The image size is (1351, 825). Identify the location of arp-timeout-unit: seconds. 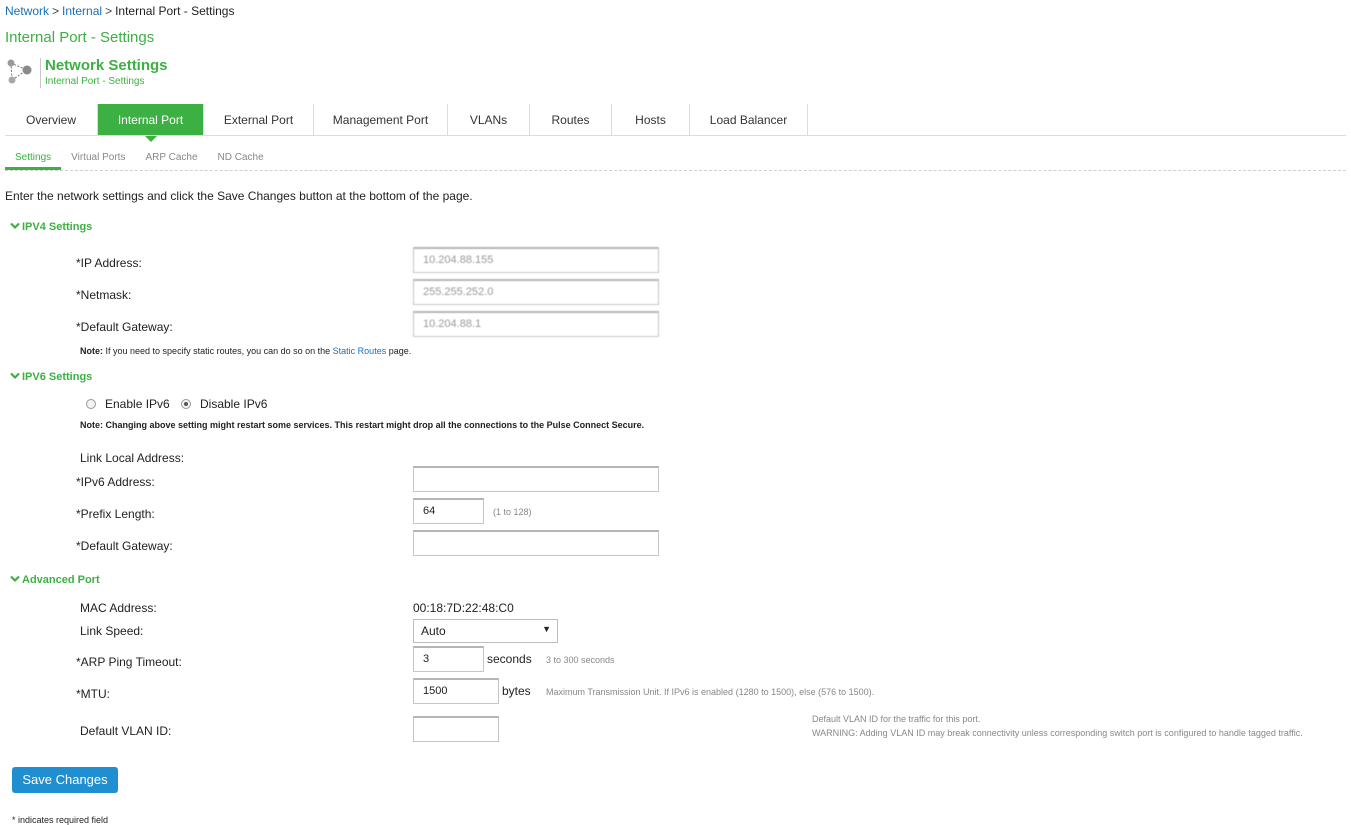
(509, 659).